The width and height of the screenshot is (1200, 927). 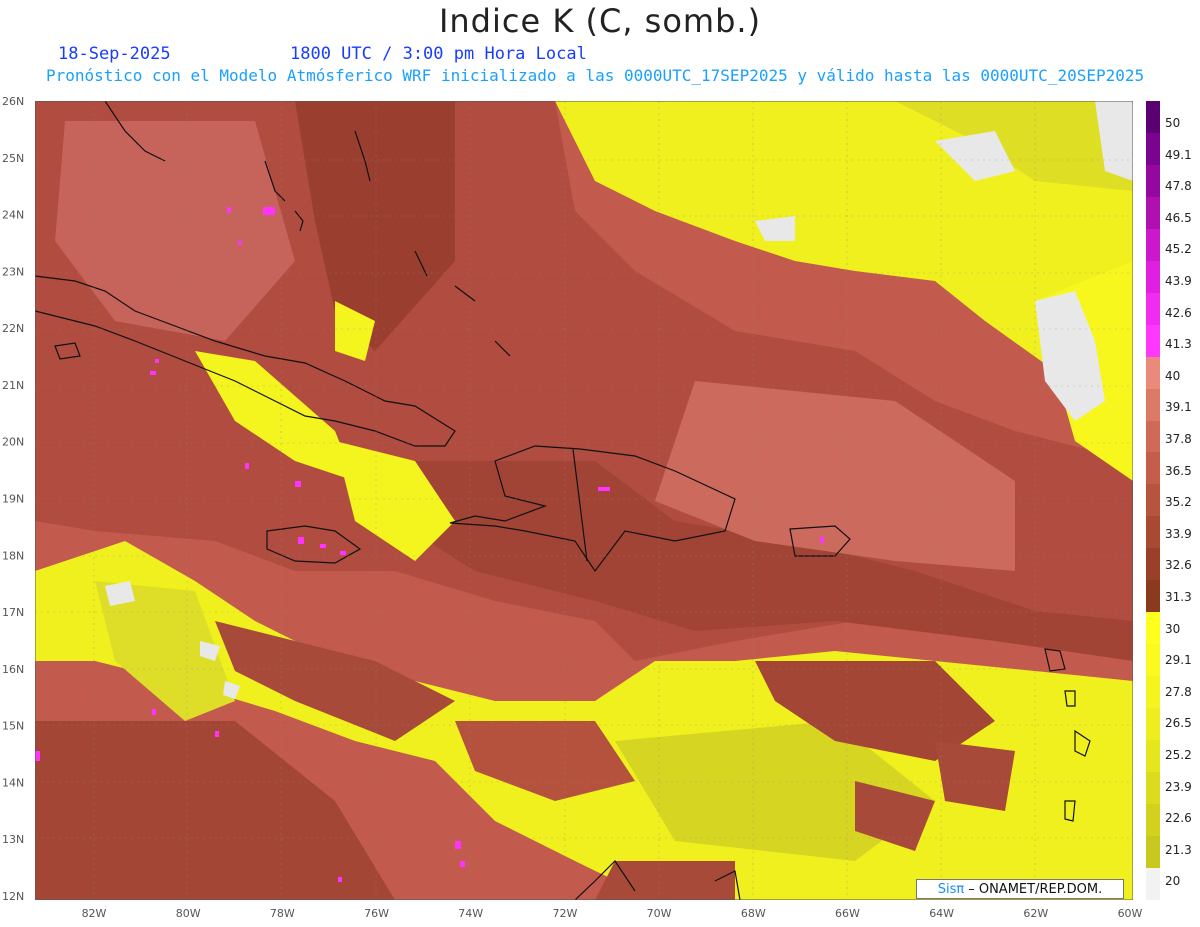 What do you see at coordinates (1178, 249) in the screenshot?
I see `color-scale-label: 45.2` at bounding box center [1178, 249].